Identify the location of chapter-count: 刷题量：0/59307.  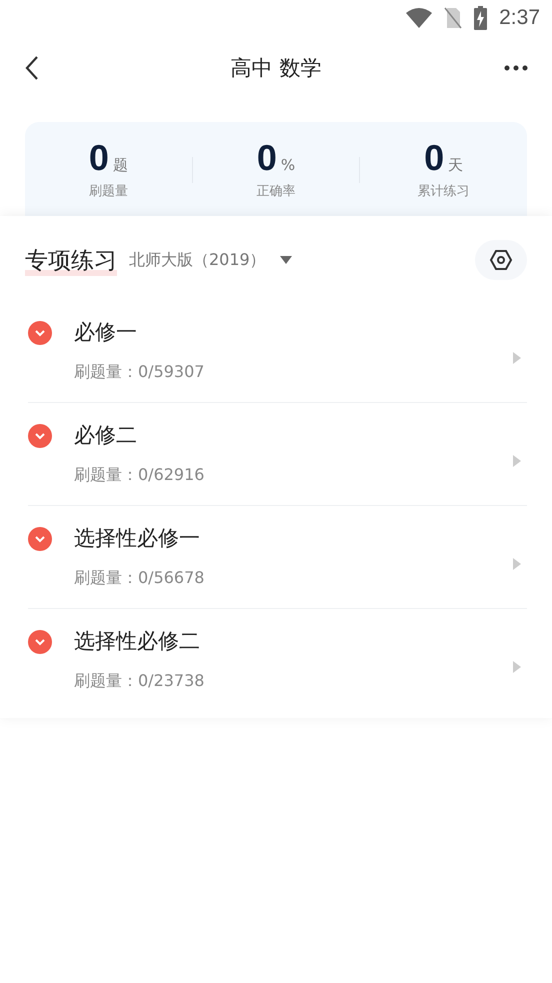
(139, 372).